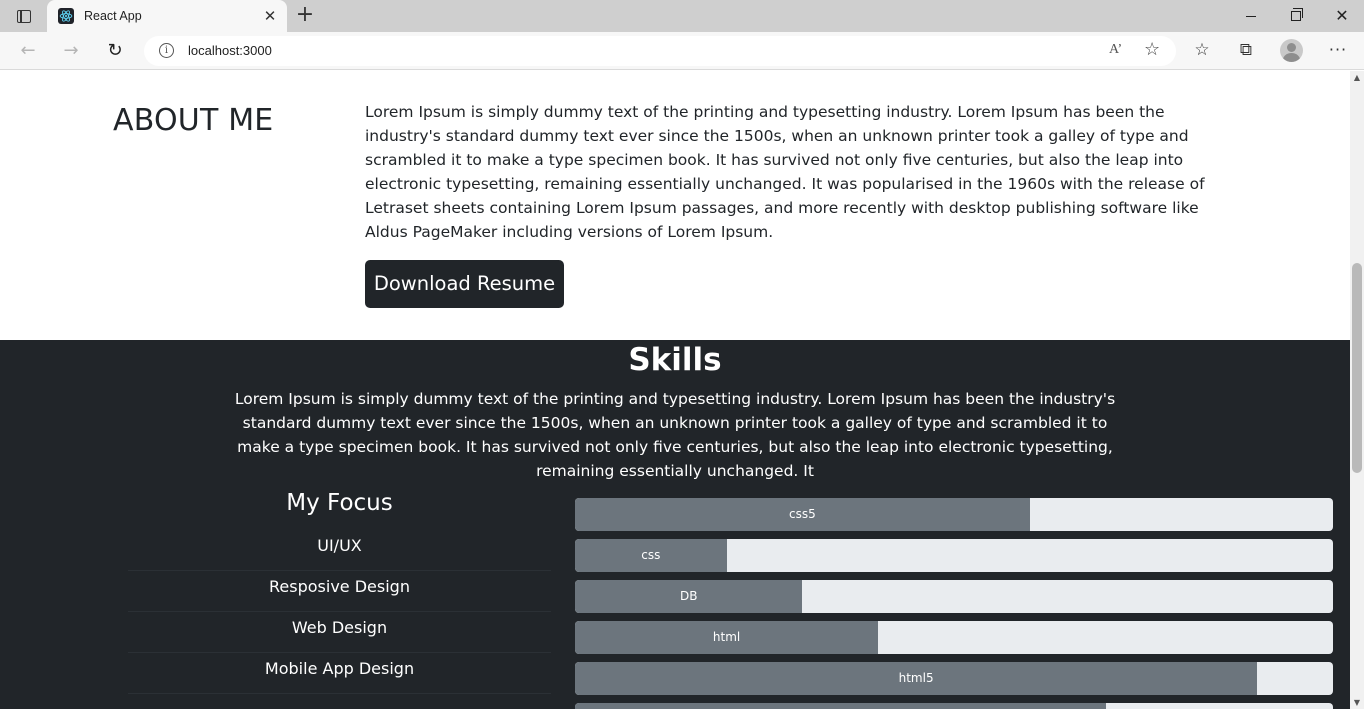  Describe the element at coordinates (727, 637) in the screenshot. I see `skill-bar-fill: html` at that location.